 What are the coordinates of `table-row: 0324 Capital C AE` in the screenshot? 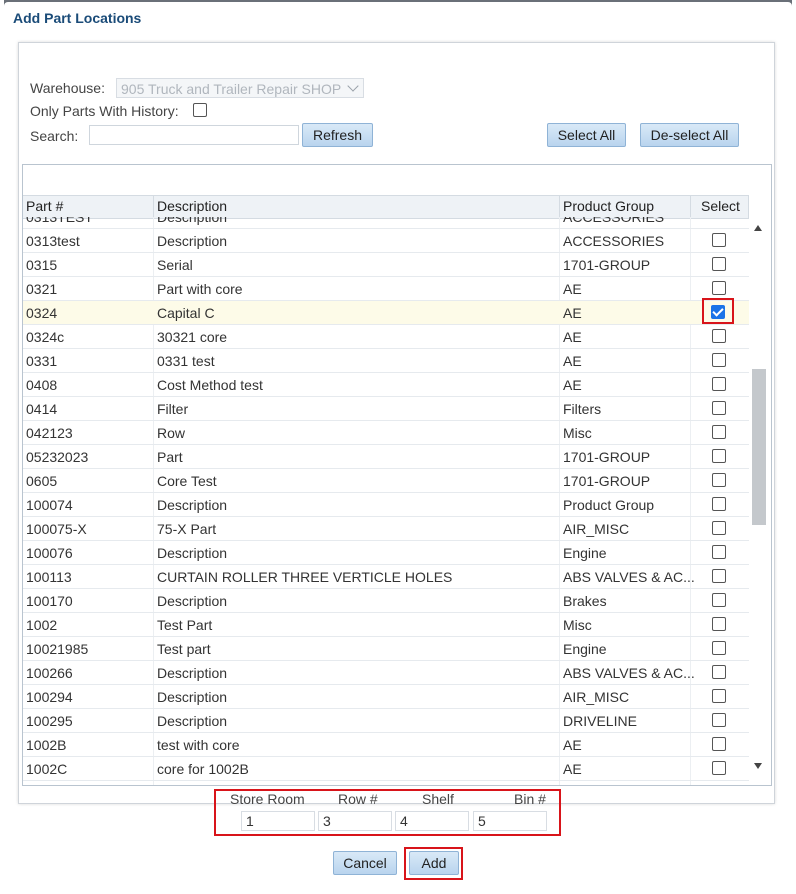 It's located at (386, 311).